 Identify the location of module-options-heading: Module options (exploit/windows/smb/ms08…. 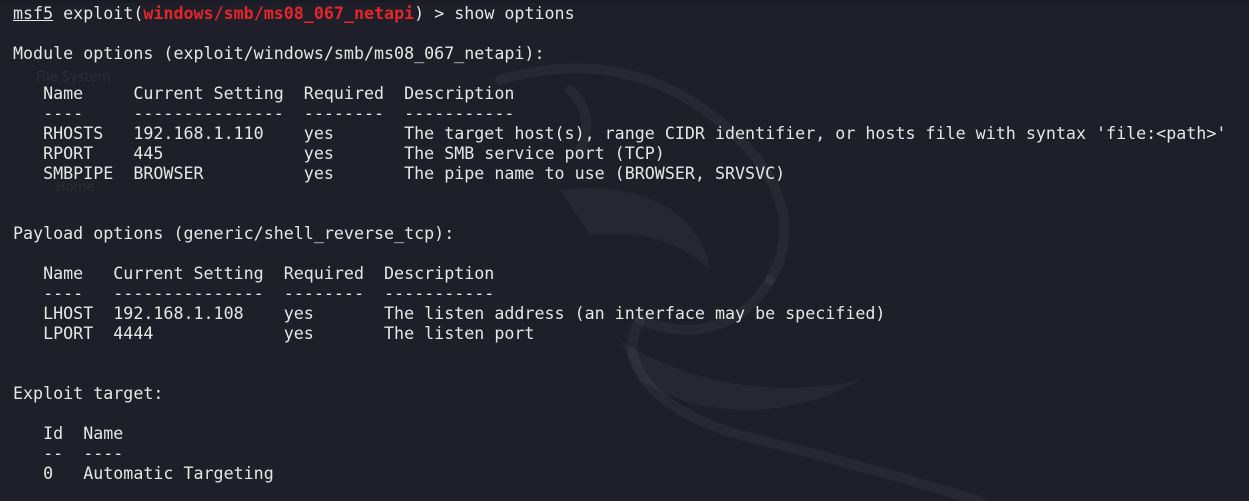
(279, 53).